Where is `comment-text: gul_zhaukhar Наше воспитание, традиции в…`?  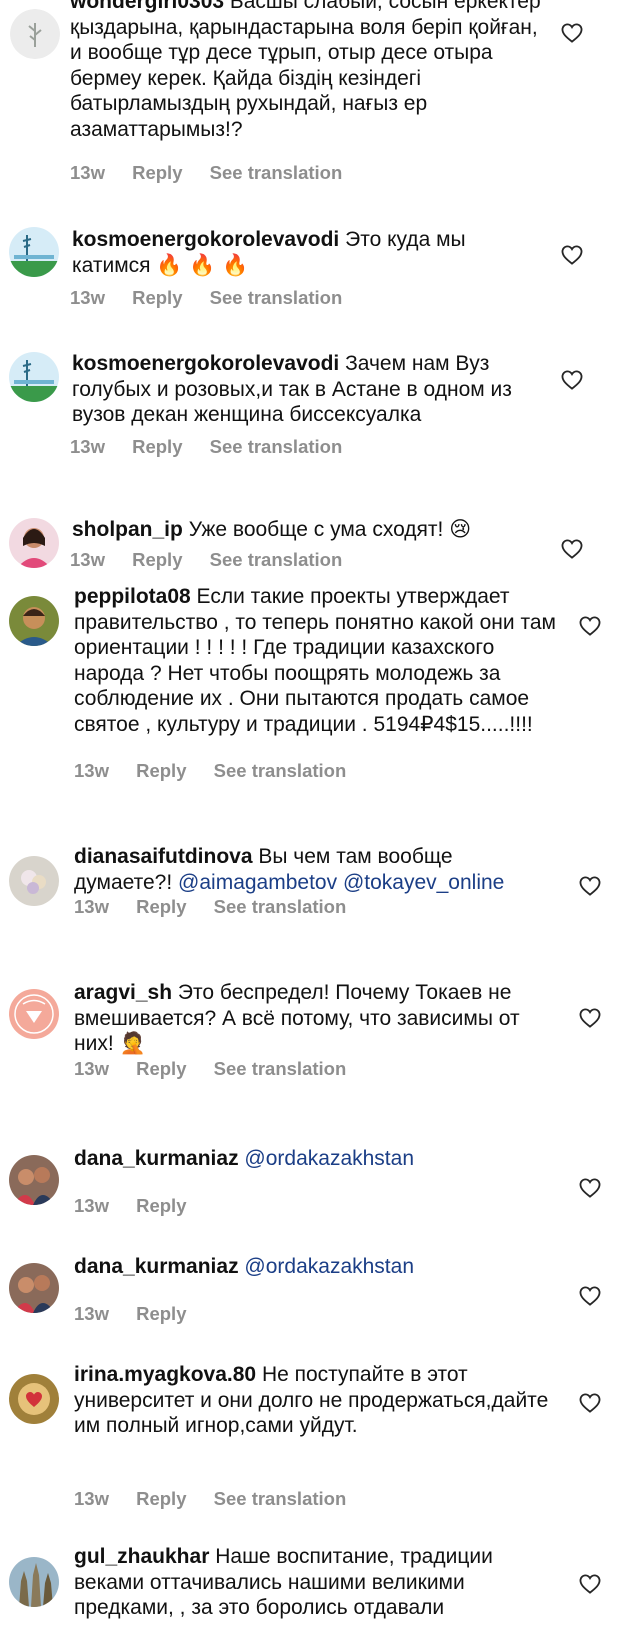 comment-text: gul_zhaukhar Наше воспитание, традиции в… is located at coordinates (315, 1582).